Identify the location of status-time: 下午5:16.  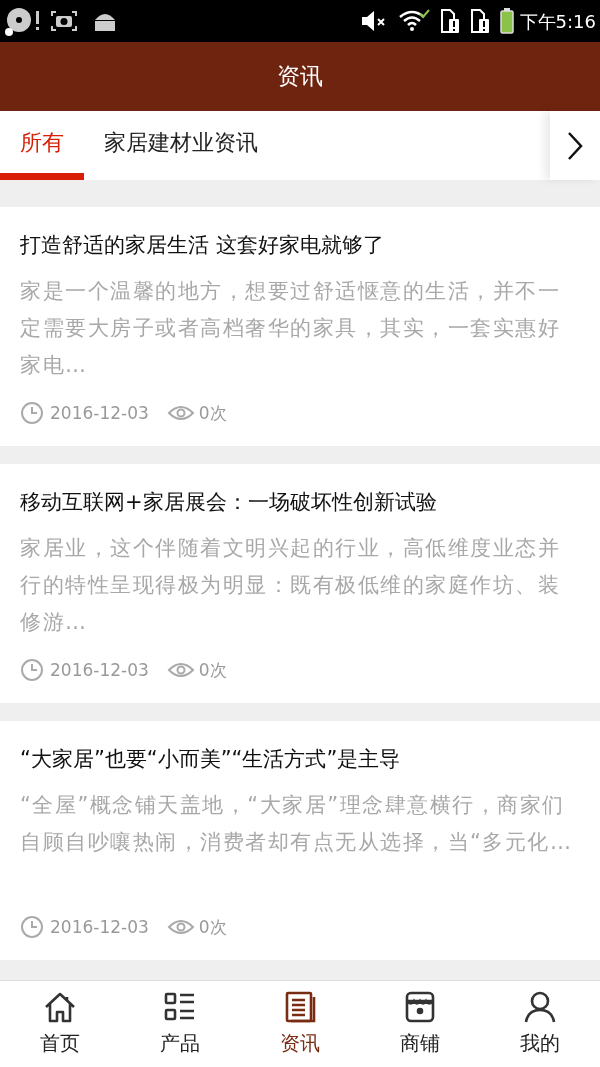
(557, 21).